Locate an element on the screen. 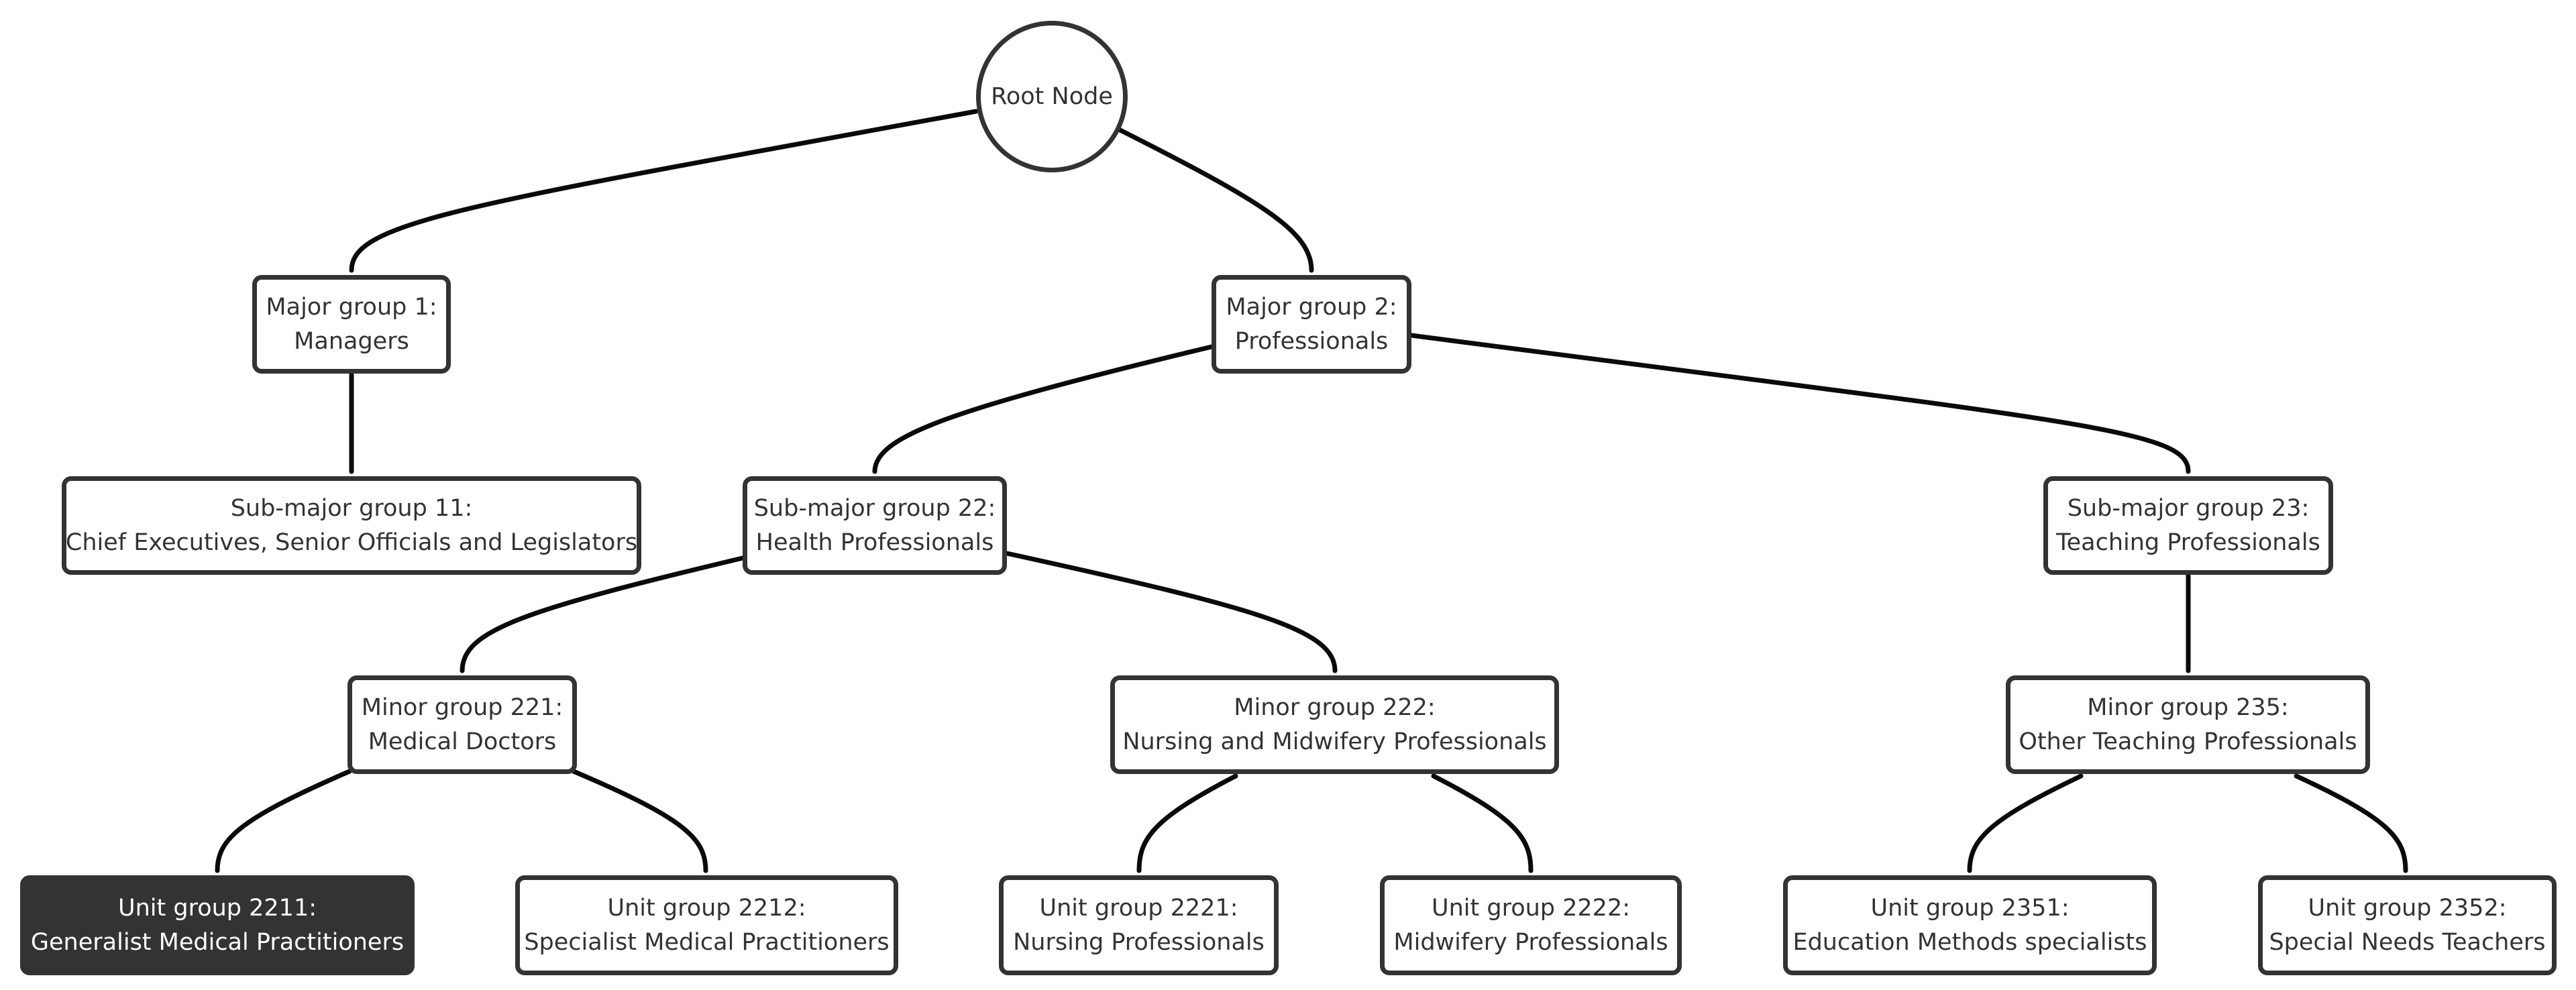  edge-mn221-u2211 is located at coordinates (283, 821).